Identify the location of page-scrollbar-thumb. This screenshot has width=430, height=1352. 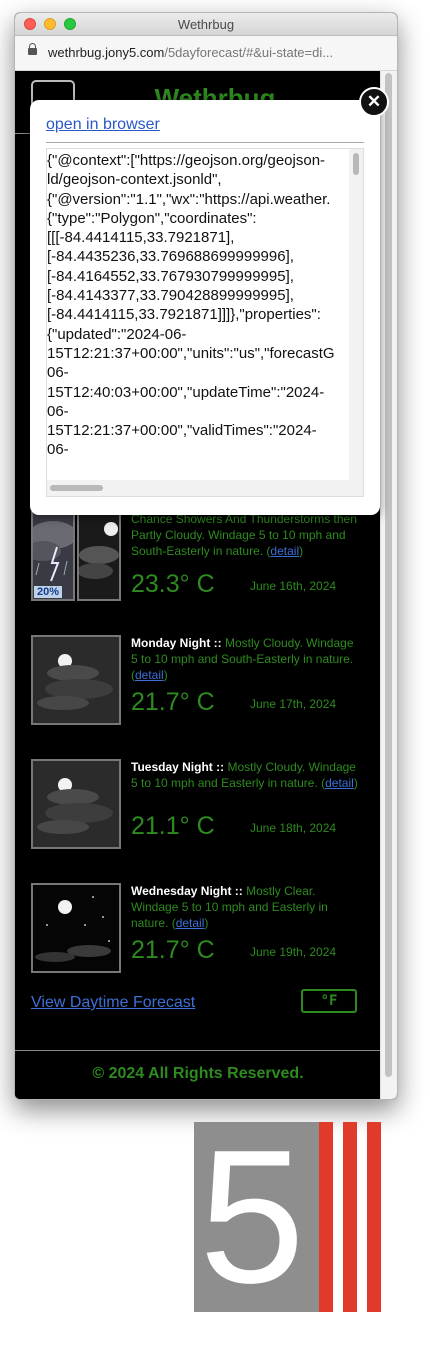
(388, 575).